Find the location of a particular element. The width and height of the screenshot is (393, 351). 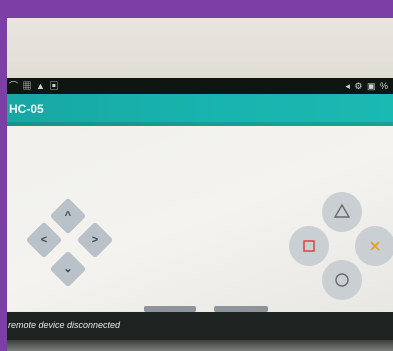

circle-icon is located at coordinates (342, 280).